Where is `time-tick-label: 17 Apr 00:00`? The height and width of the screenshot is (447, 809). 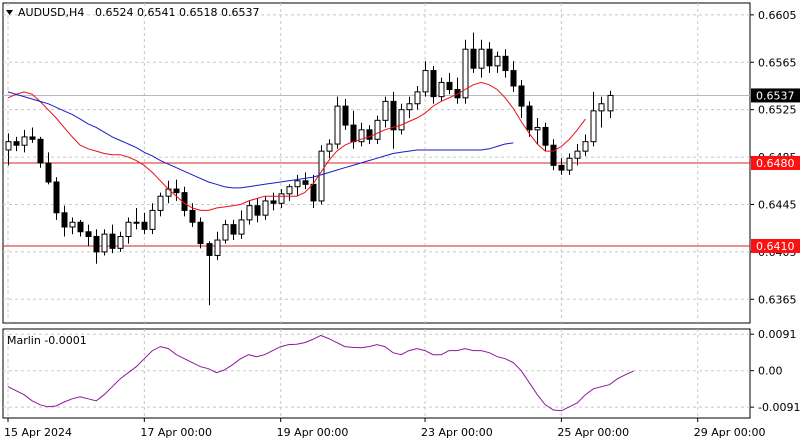
time-tick-label: 17 Apr 00:00 is located at coordinates (176, 432).